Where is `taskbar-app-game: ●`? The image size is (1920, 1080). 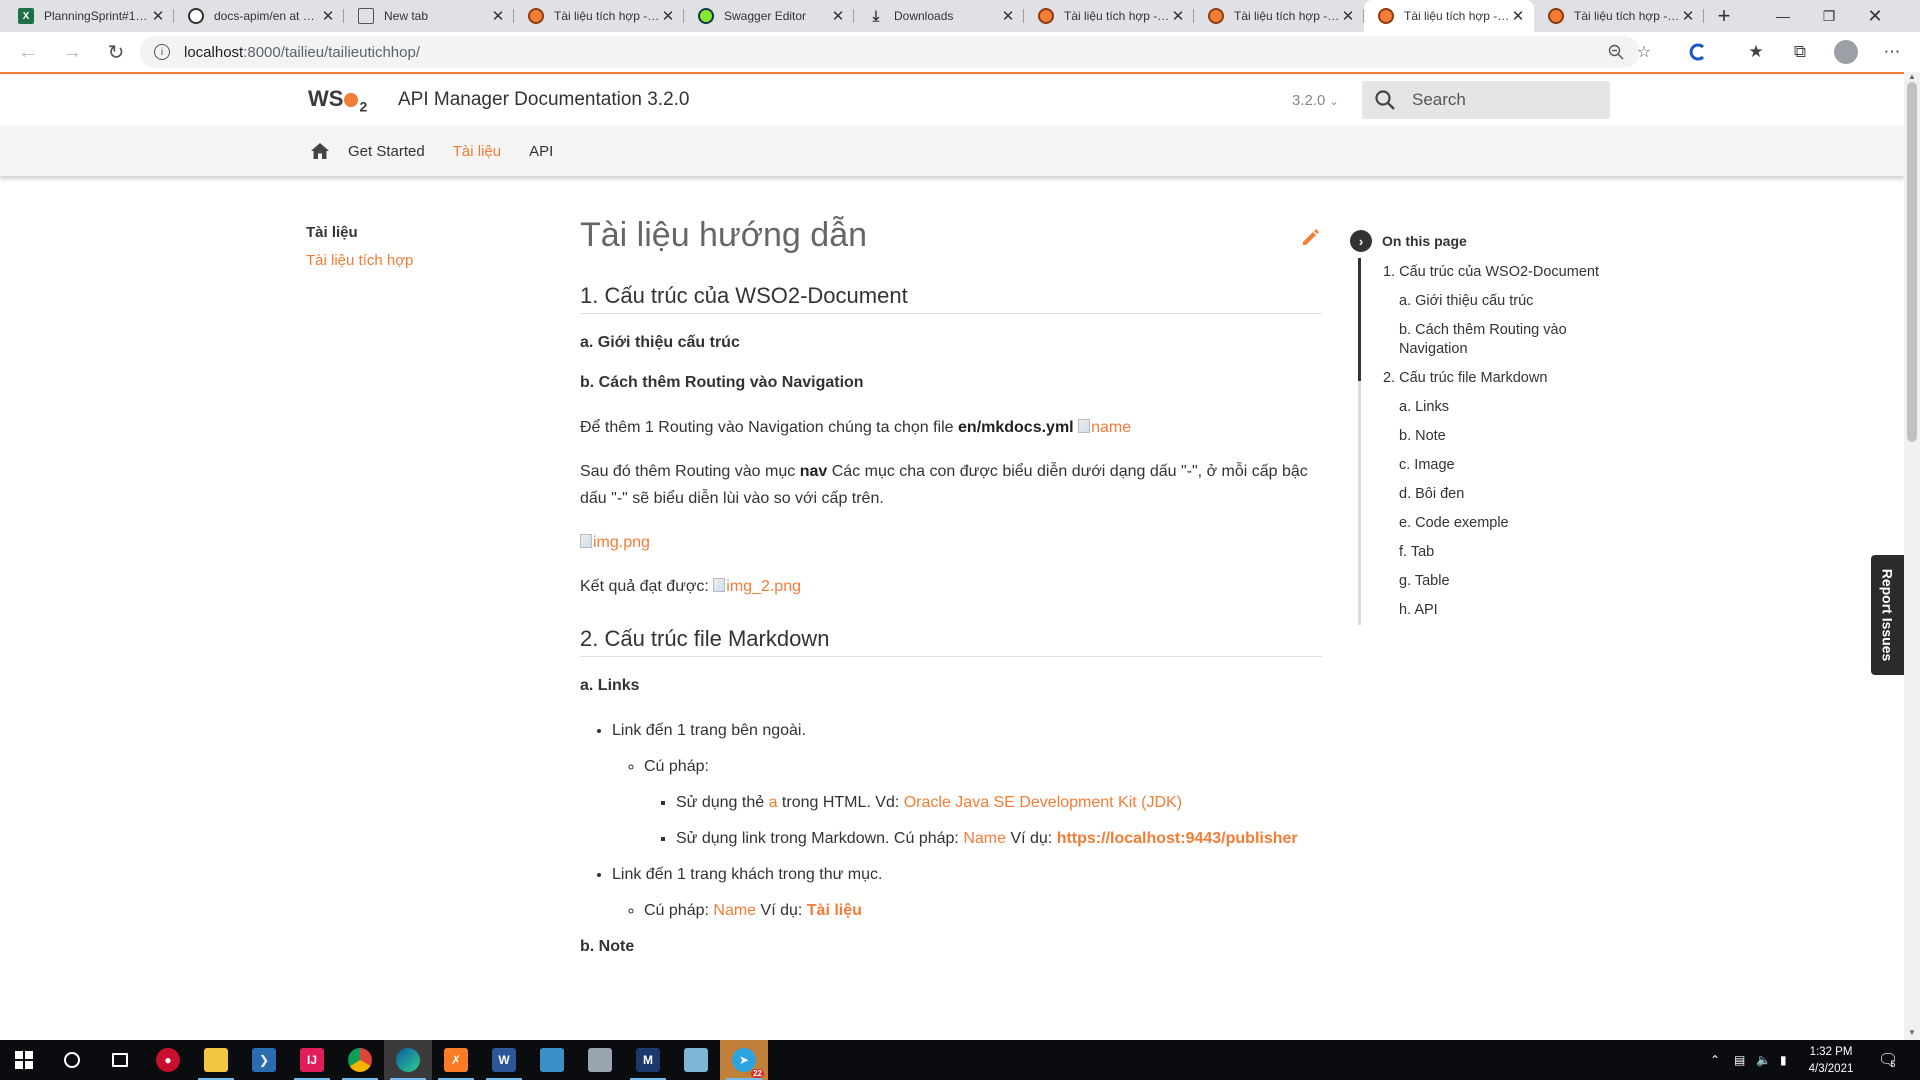 taskbar-app-game: ● is located at coordinates (168, 1060).